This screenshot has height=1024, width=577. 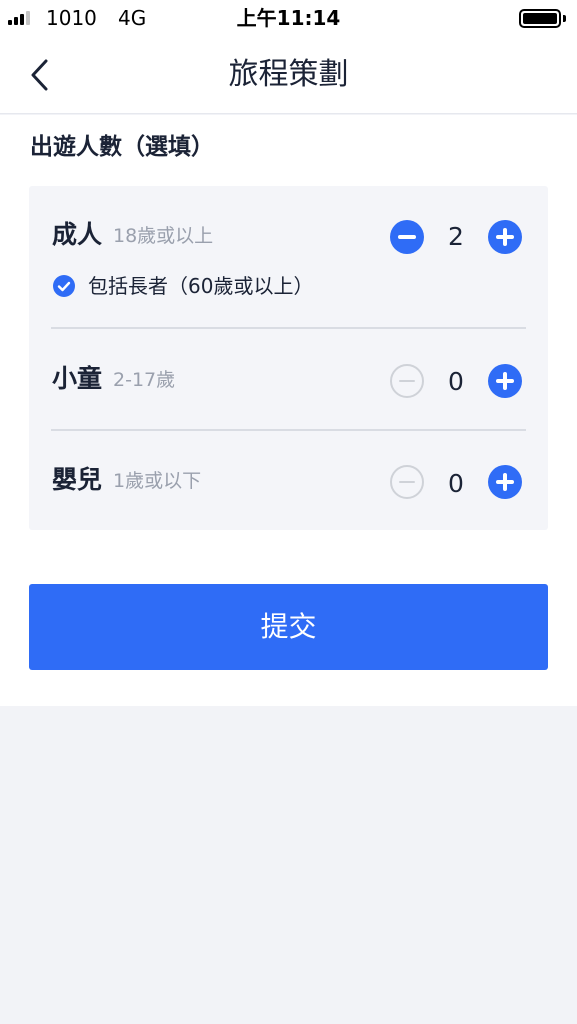 What do you see at coordinates (163, 236) in the screenshot?
I see `adult-age-range: 18歲或以上` at bounding box center [163, 236].